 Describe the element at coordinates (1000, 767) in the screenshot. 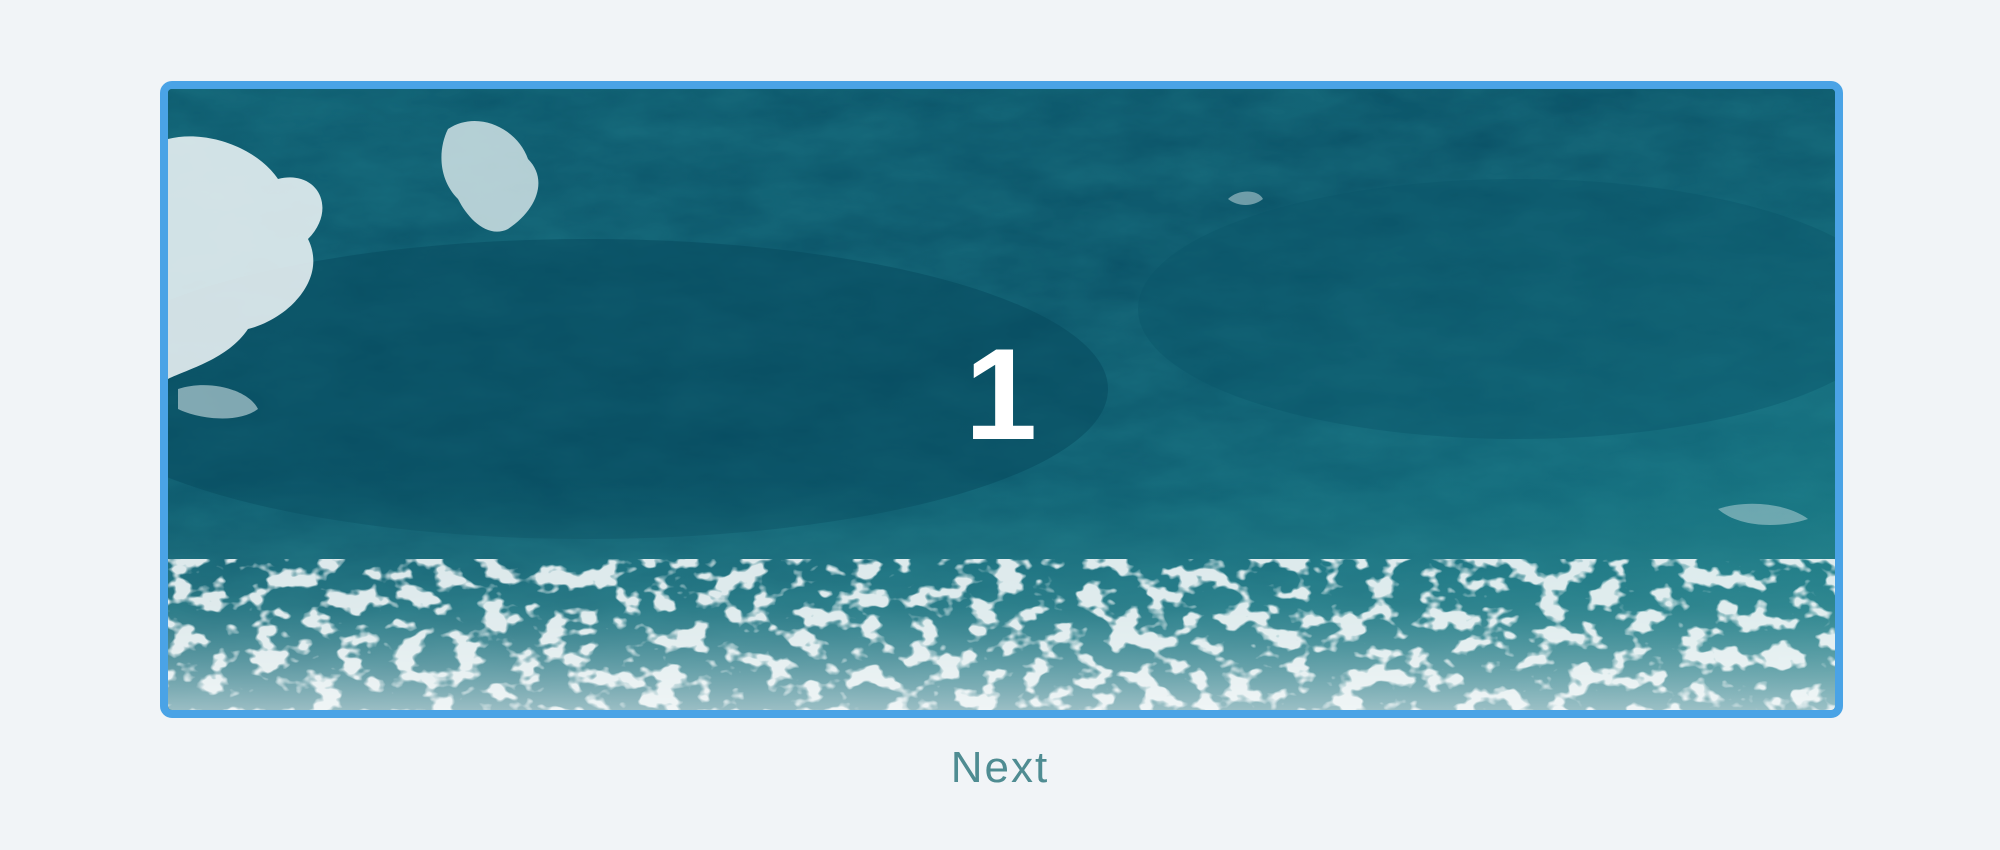

I see `next-button: Next` at that location.